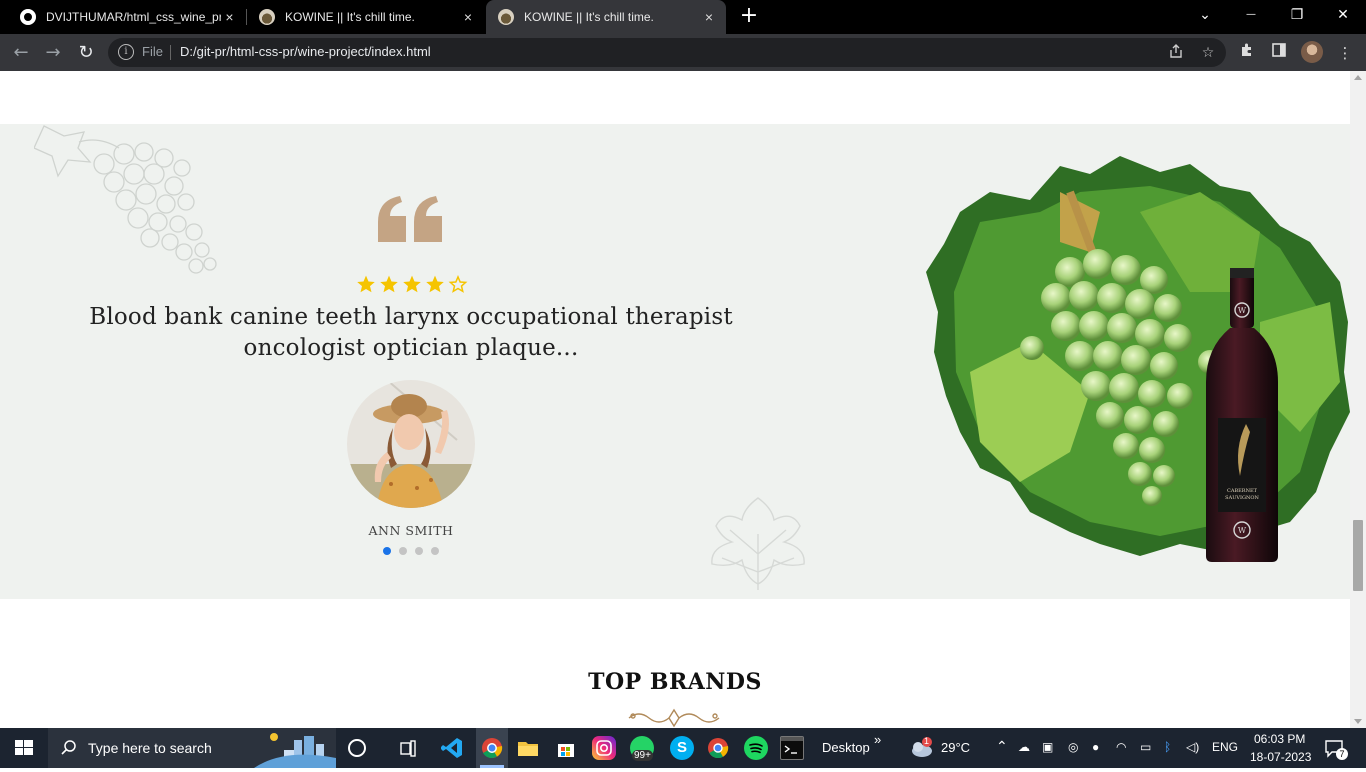 The image size is (1366, 772). I want to click on display-icon: ▣, so click(1047, 747).